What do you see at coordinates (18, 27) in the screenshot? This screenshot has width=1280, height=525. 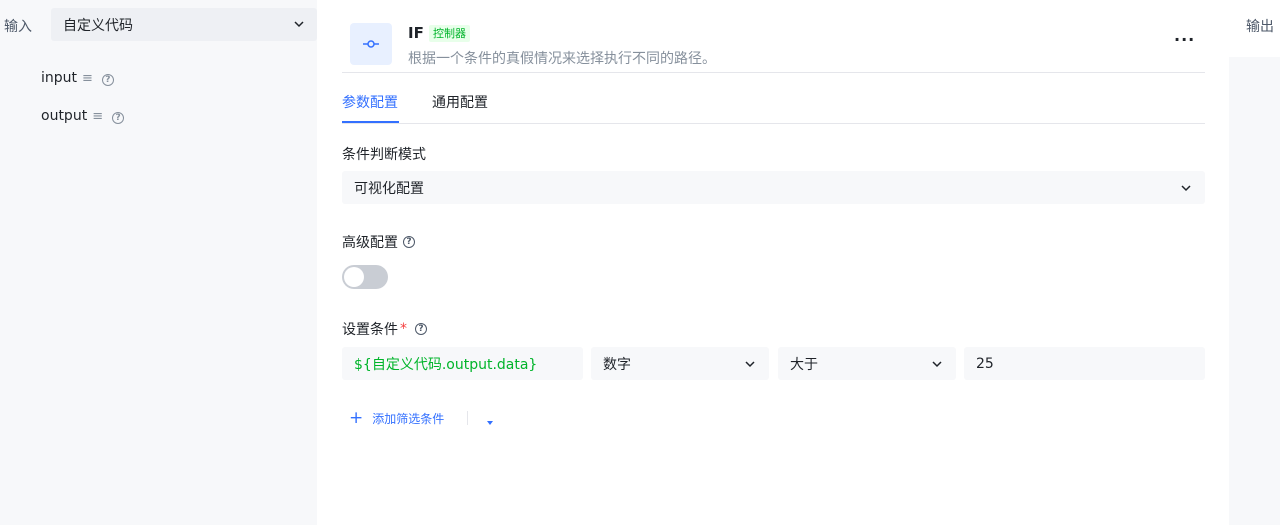 I see `input-panel-label: 输入` at bounding box center [18, 27].